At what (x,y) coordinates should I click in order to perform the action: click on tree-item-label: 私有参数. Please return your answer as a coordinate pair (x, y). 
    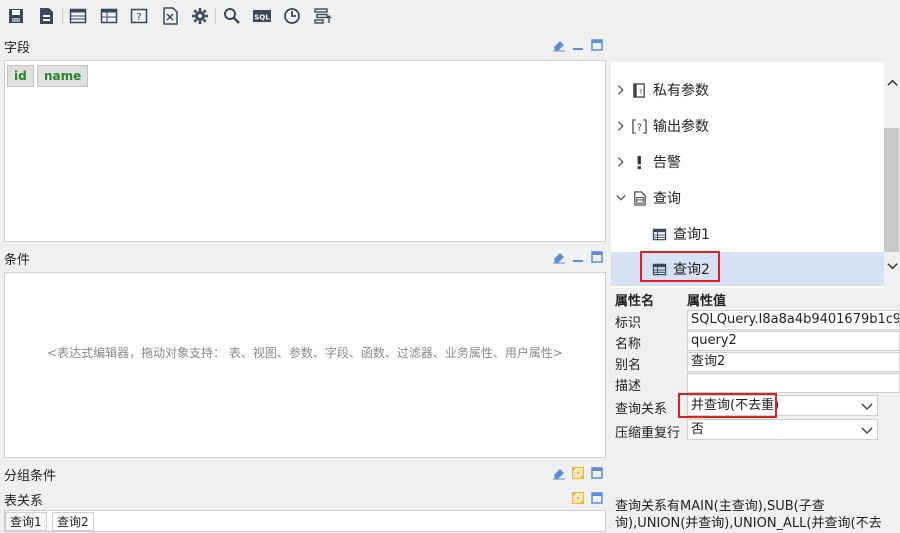
    Looking at the image, I should click on (681, 91).